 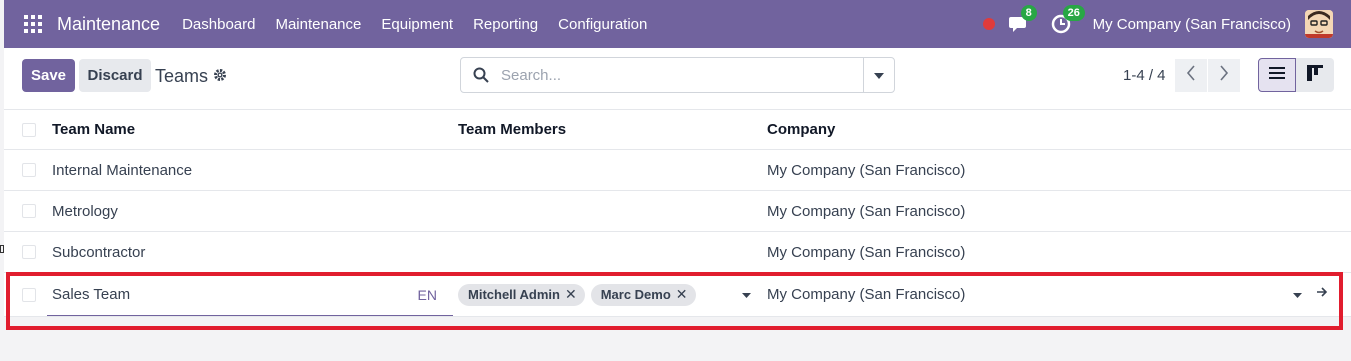 I want to click on team-name-input: Sales Team, so click(x=91, y=294).